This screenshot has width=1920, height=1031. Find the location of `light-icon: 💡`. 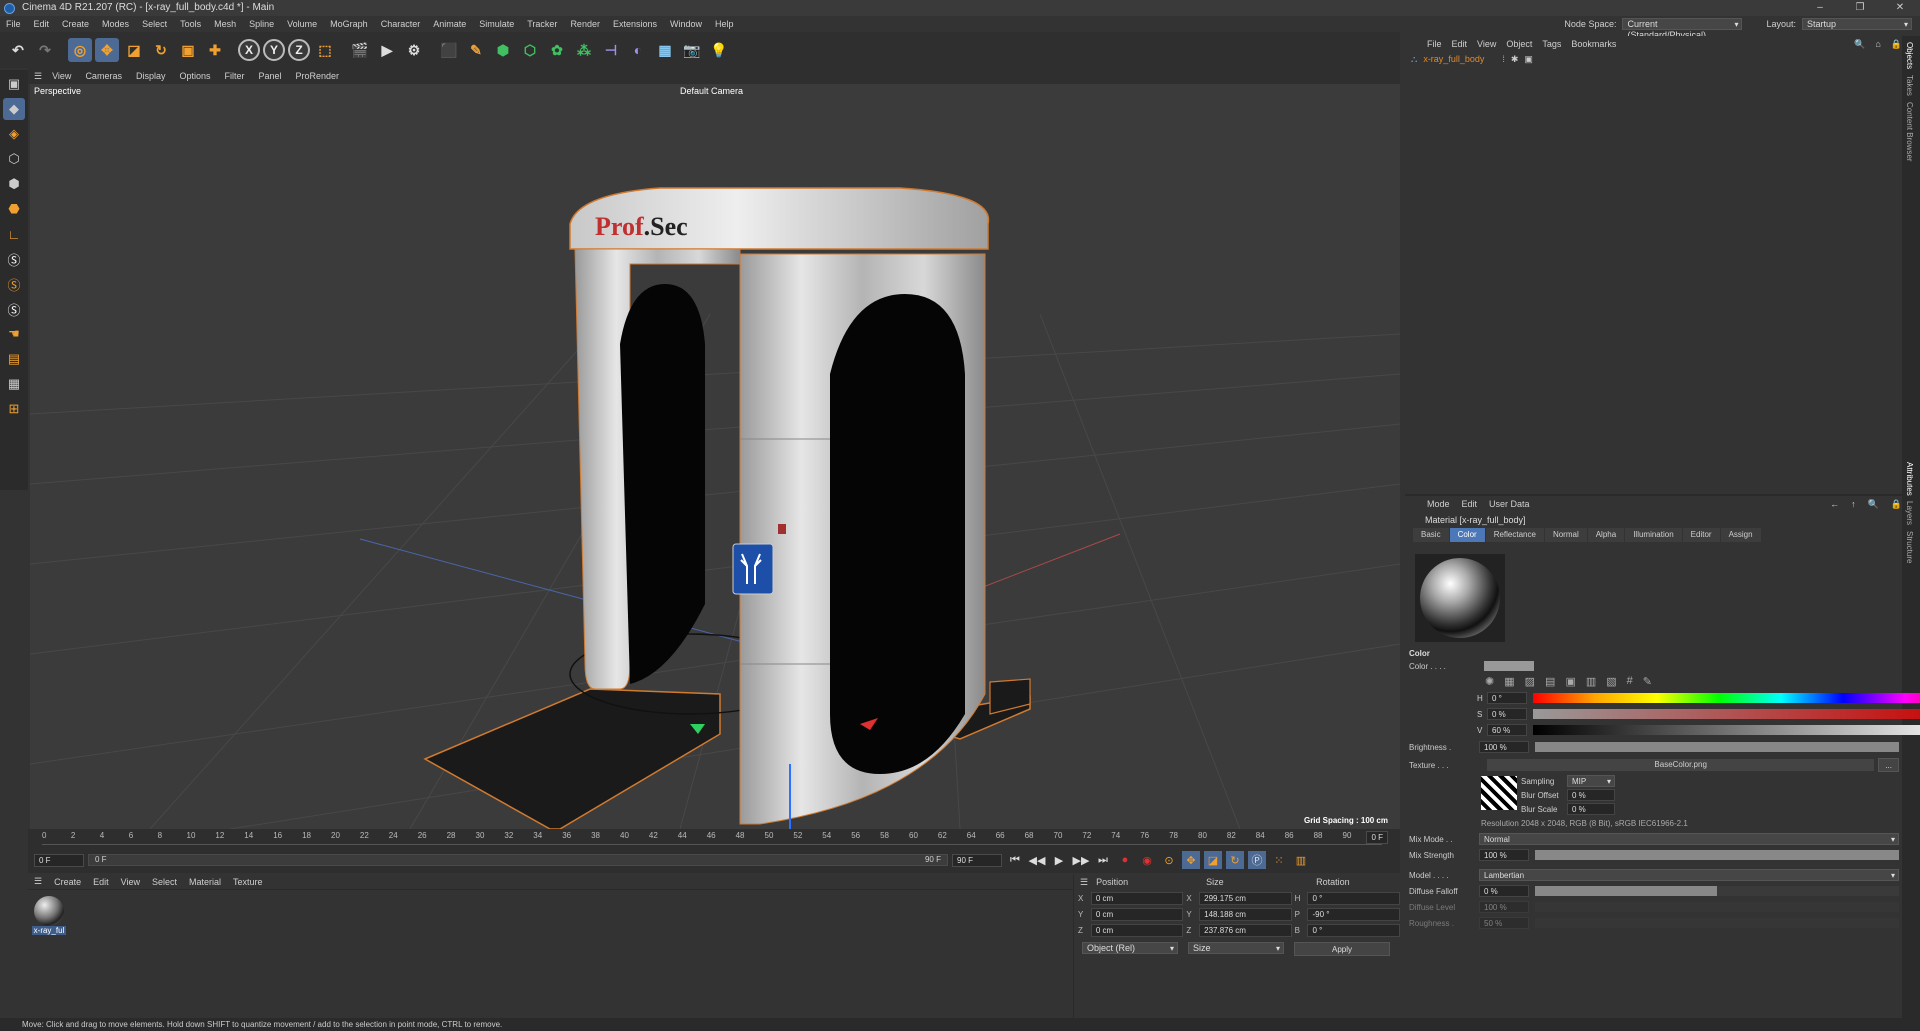

light-icon: 💡 is located at coordinates (719, 50).